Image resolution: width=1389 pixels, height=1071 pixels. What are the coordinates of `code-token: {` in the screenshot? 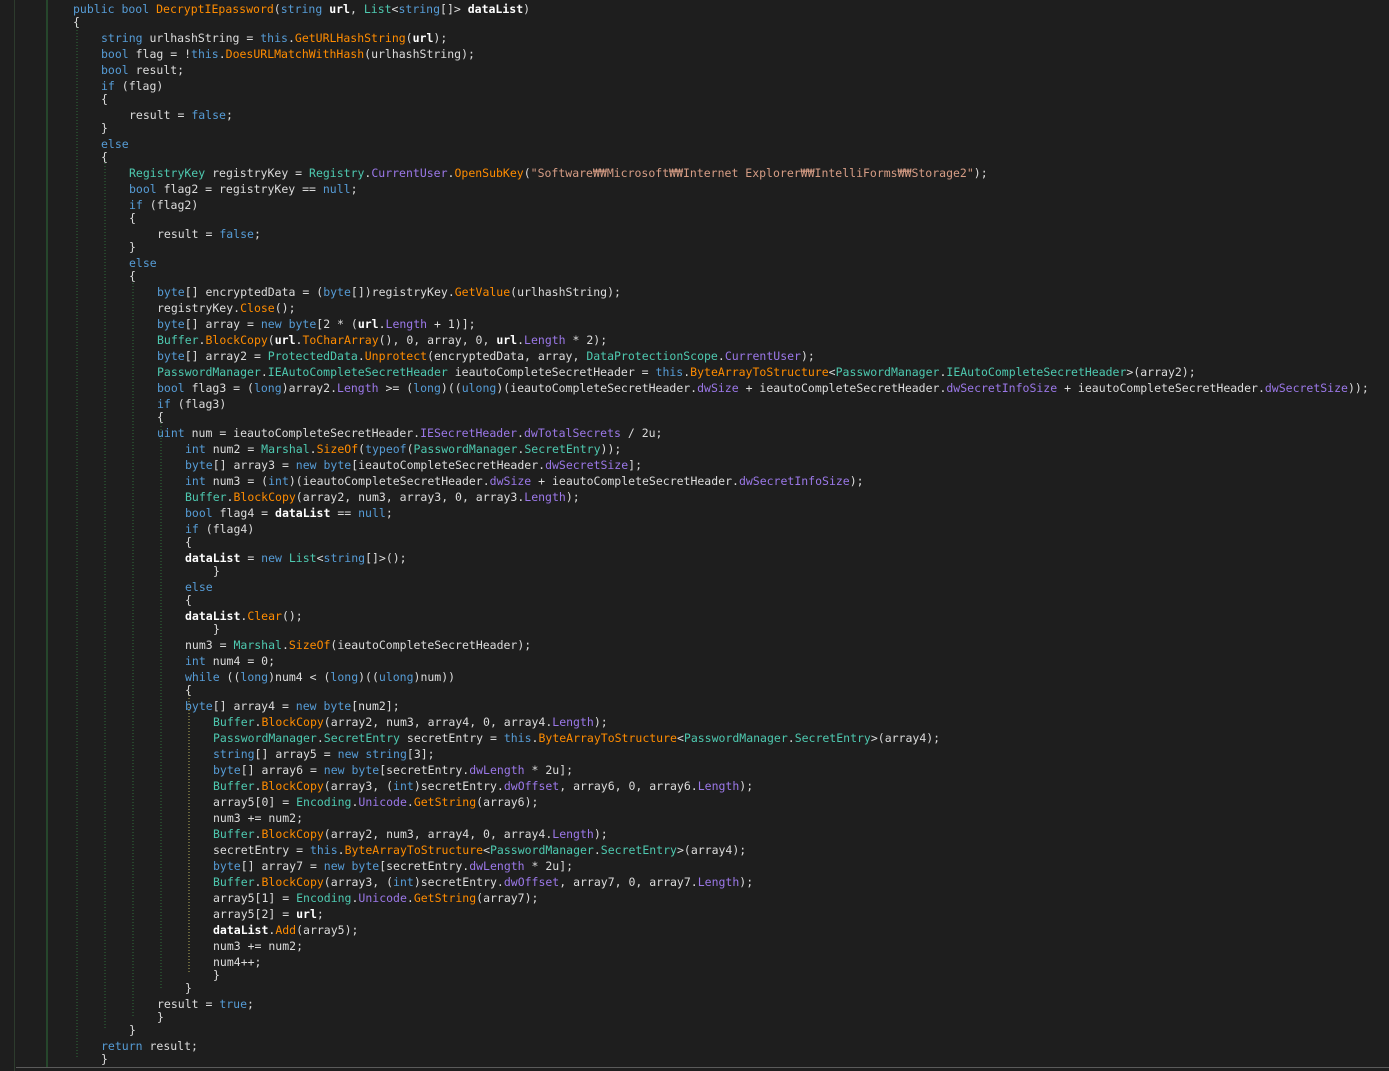 It's located at (188, 690).